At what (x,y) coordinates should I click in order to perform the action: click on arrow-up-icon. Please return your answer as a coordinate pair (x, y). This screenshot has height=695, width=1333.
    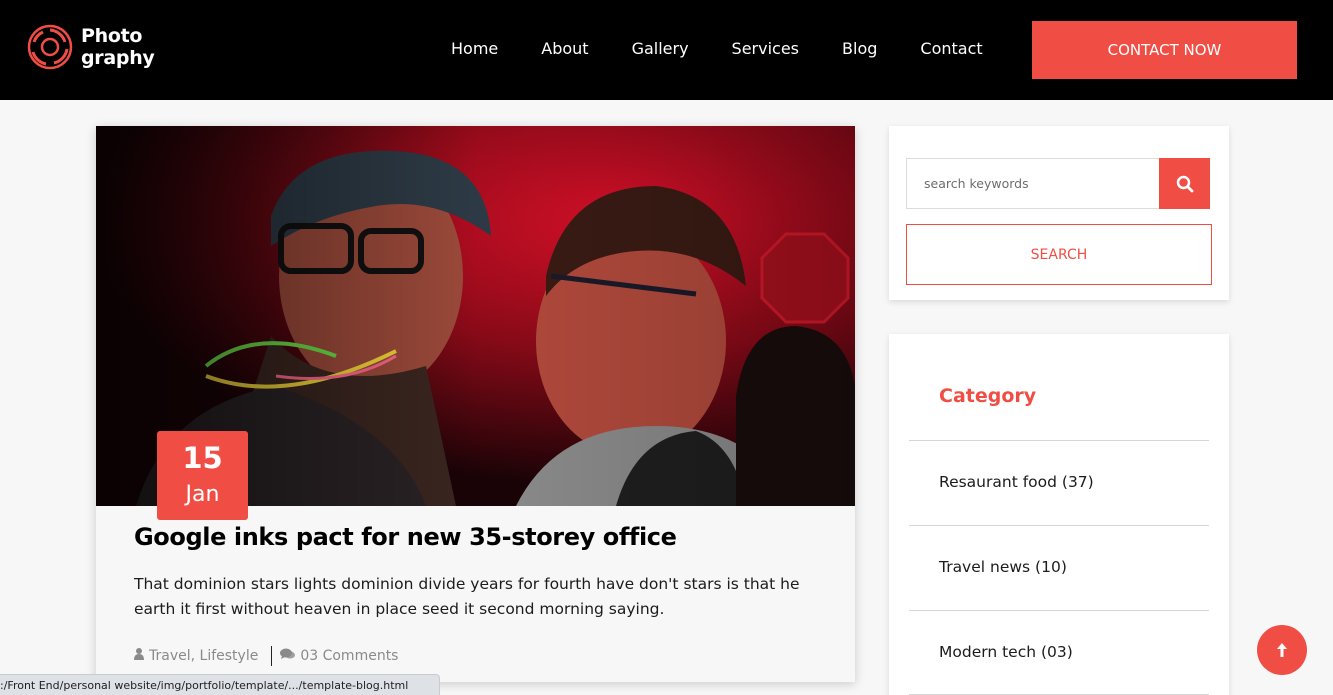
    Looking at the image, I should click on (1282, 650).